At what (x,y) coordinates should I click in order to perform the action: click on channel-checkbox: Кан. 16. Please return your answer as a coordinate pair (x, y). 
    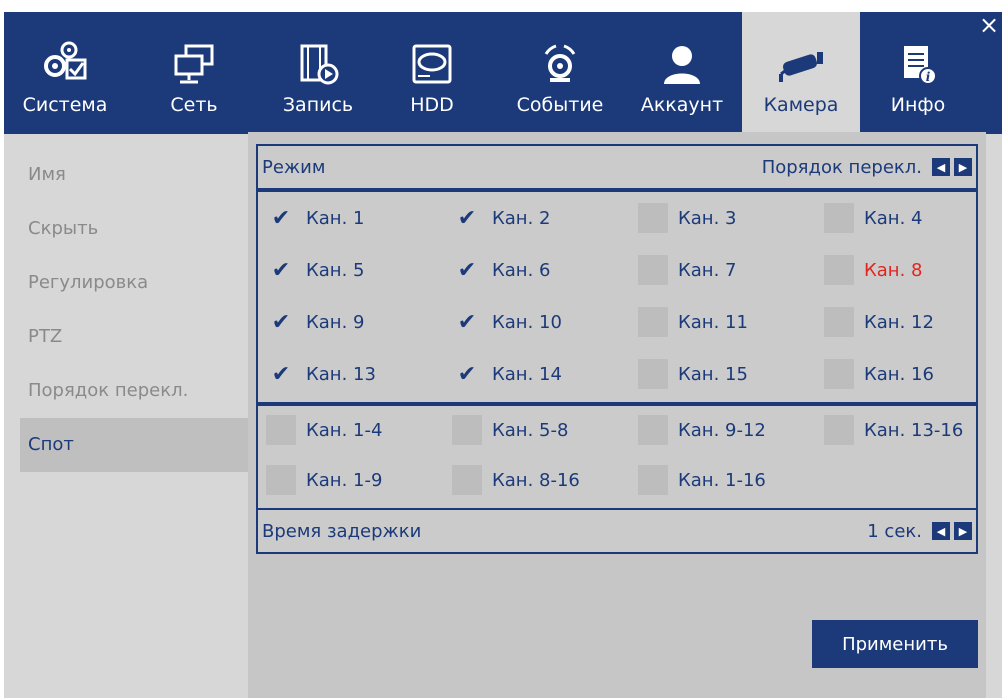
    Looking at the image, I should click on (879, 374).